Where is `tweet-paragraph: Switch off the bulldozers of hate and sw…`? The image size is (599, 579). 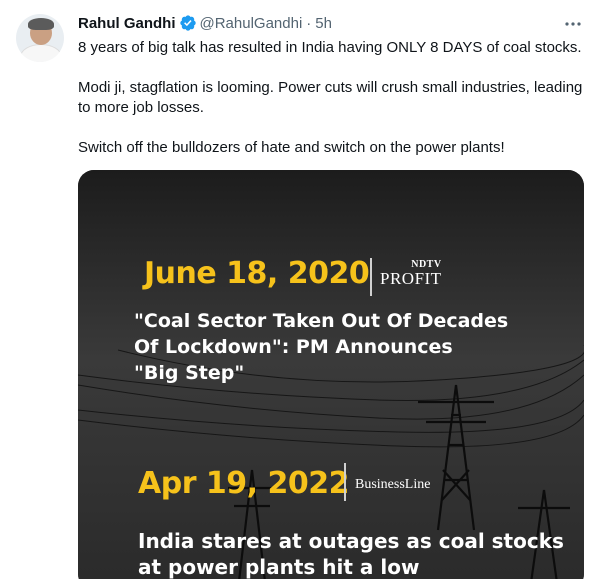 tweet-paragraph: Switch off the bulldozers of hate and sw… is located at coordinates (291, 147).